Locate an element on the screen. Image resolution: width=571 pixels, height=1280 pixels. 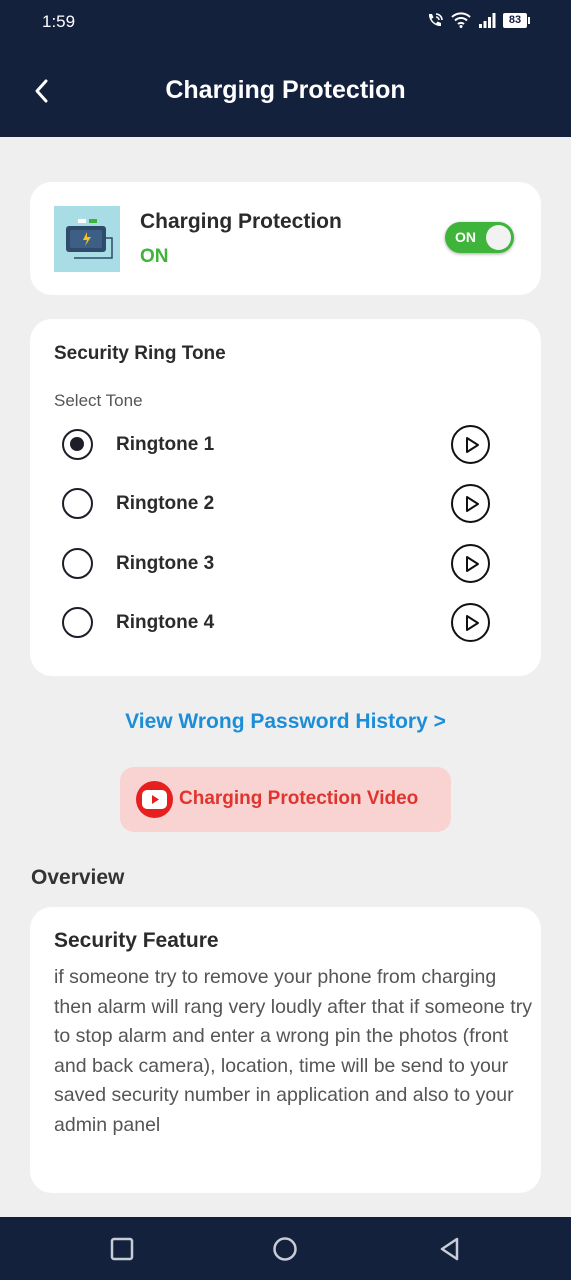
ringtone-label: Ringtone 3 is located at coordinates (165, 563).